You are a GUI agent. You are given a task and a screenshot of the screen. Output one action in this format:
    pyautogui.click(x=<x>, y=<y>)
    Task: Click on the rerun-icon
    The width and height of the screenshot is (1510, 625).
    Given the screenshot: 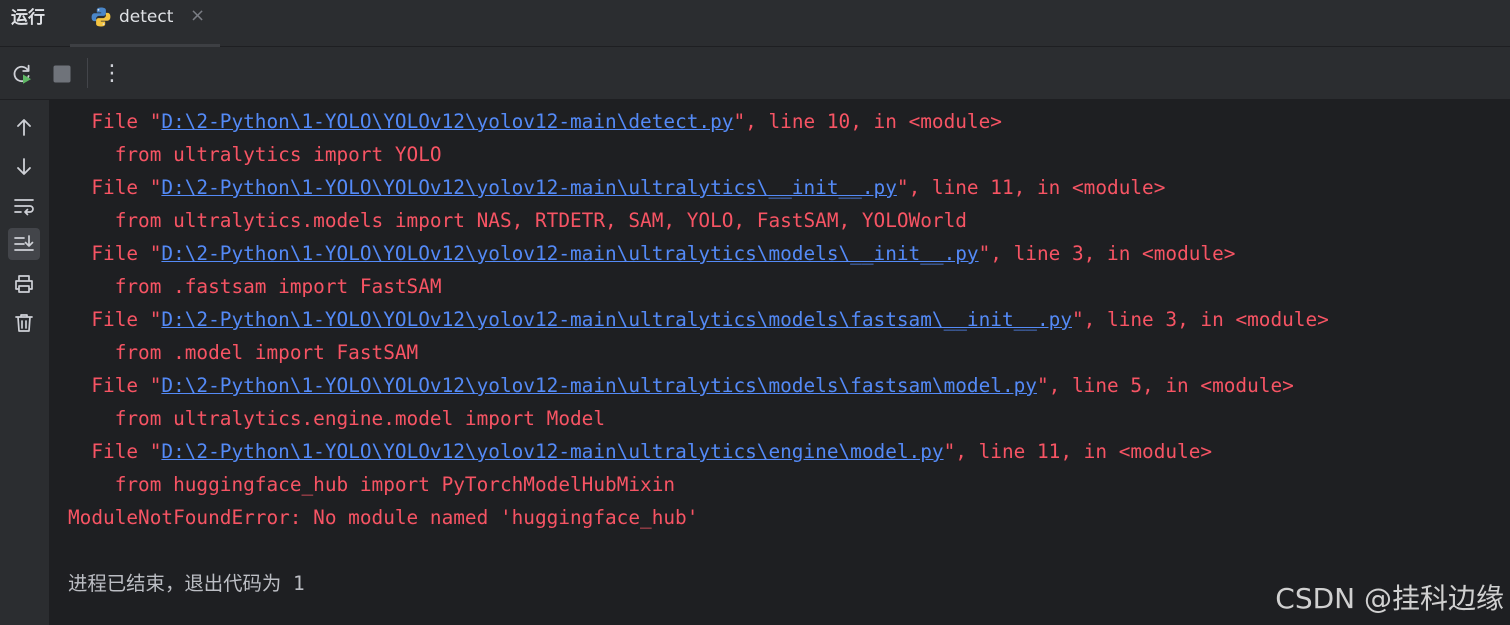 What is the action you would take?
    pyautogui.click(x=22, y=74)
    